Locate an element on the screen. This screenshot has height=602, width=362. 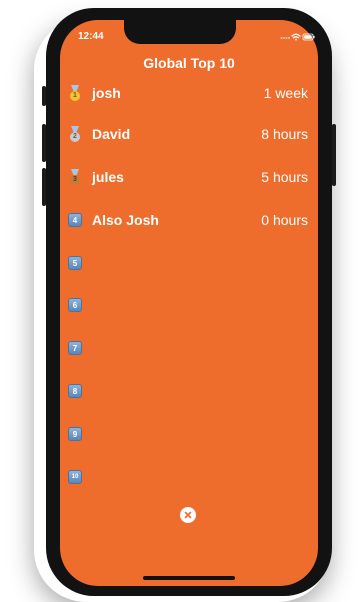
mute-switch is located at coordinates (44, 96).